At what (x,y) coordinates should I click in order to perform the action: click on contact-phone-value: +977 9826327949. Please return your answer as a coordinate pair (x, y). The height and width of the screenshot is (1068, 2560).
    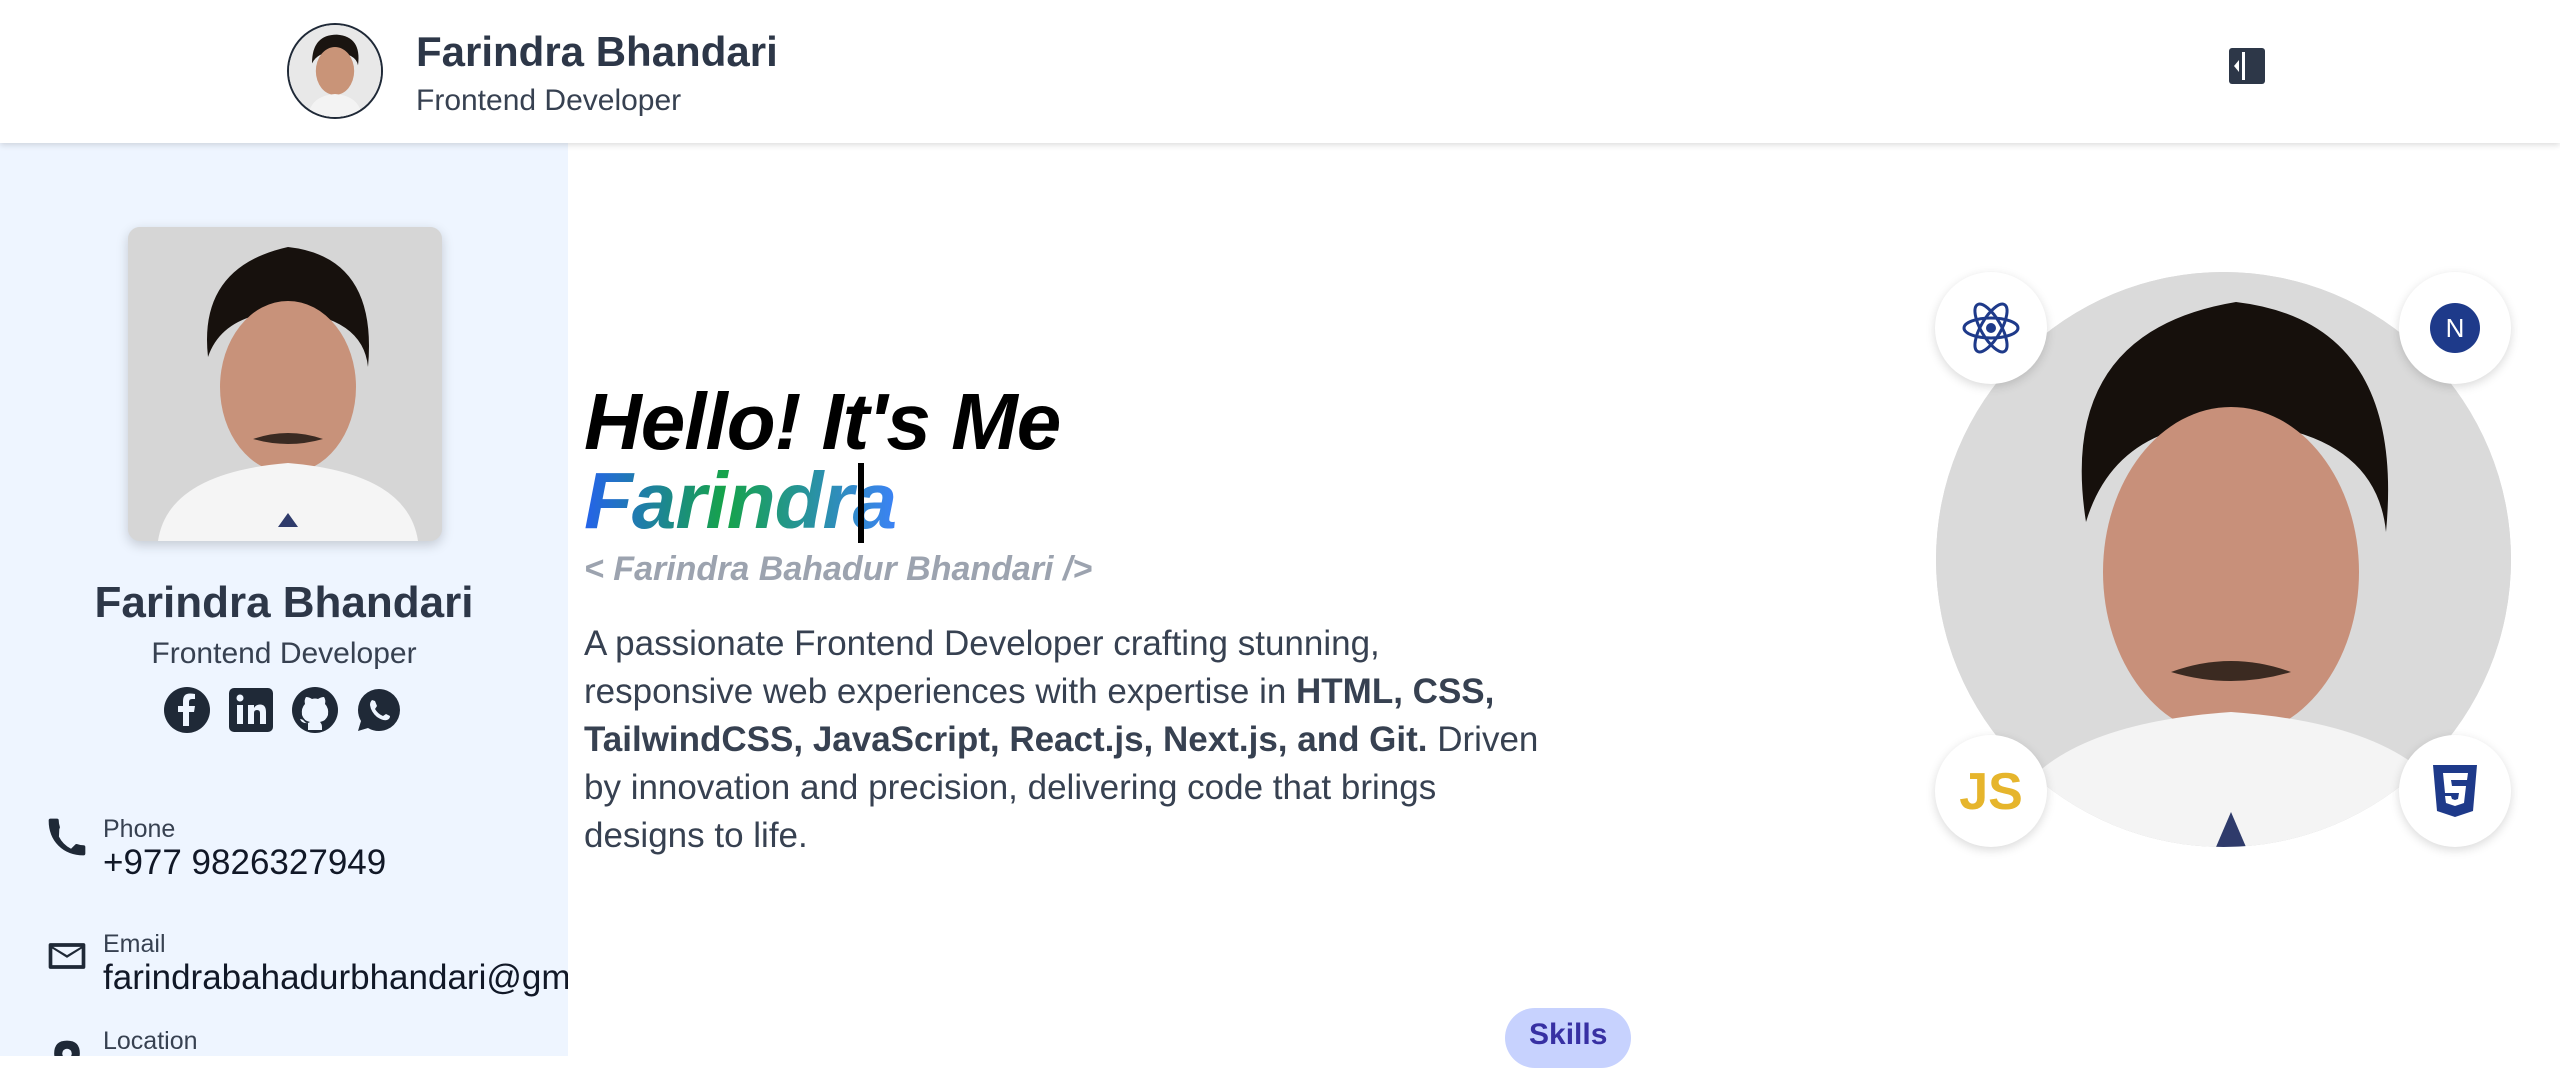
    Looking at the image, I should click on (244, 863).